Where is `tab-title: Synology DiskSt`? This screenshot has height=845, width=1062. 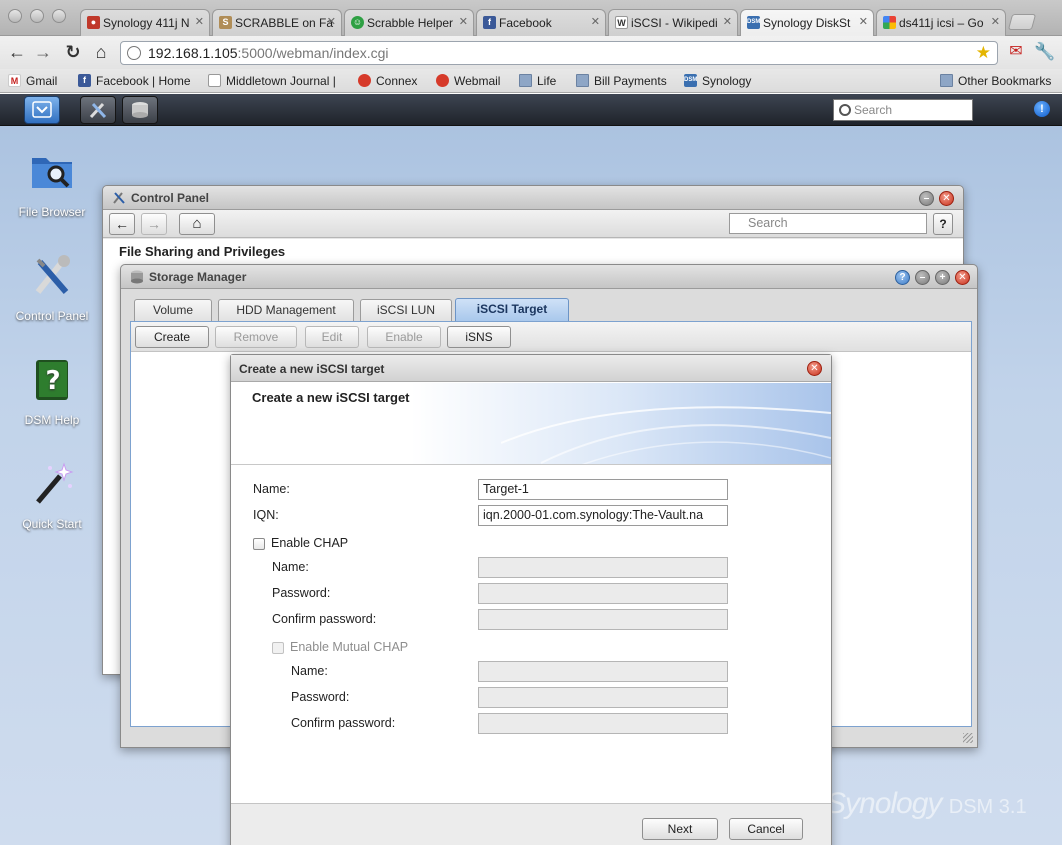 tab-title: Synology DiskSt is located at coordinates (807, 23).